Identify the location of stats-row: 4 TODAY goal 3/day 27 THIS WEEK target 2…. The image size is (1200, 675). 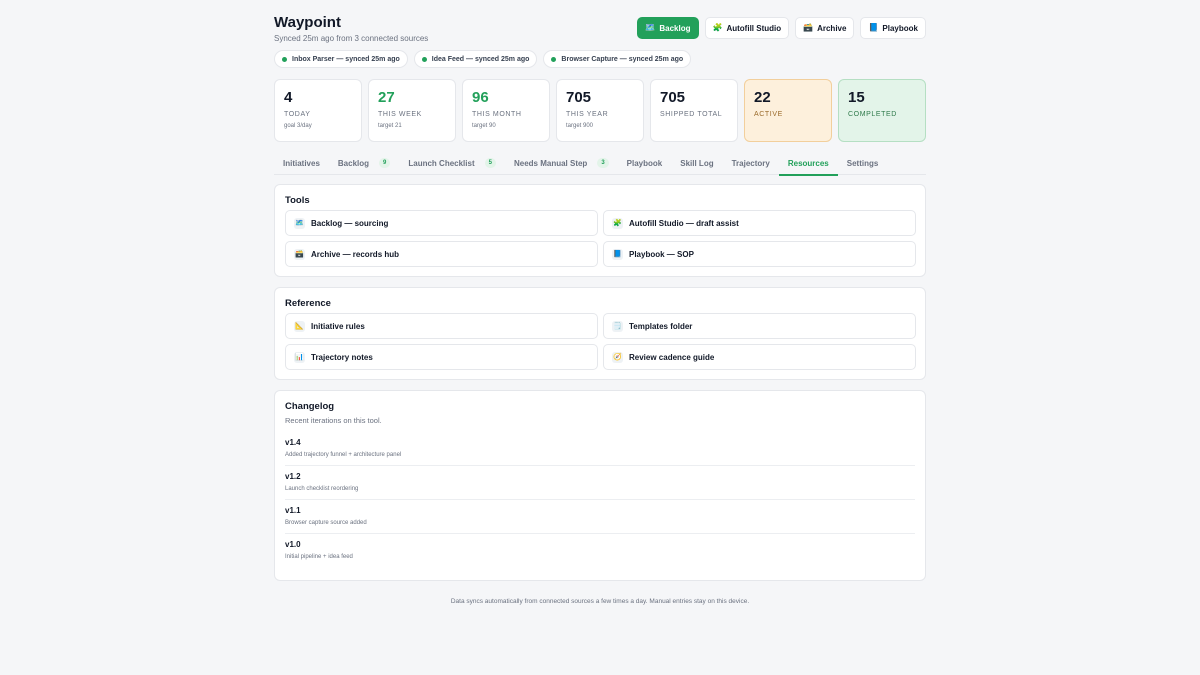
(600, 110).